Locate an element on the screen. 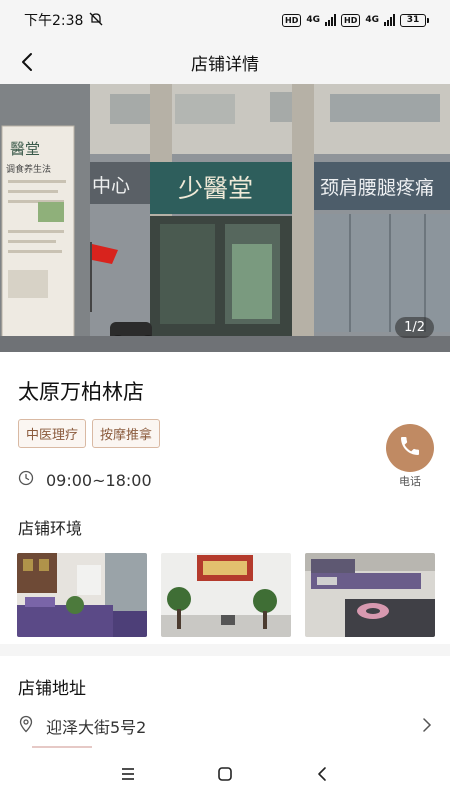  business-hours-row: 09:00~18:00 is located at coordinates (85, 480).